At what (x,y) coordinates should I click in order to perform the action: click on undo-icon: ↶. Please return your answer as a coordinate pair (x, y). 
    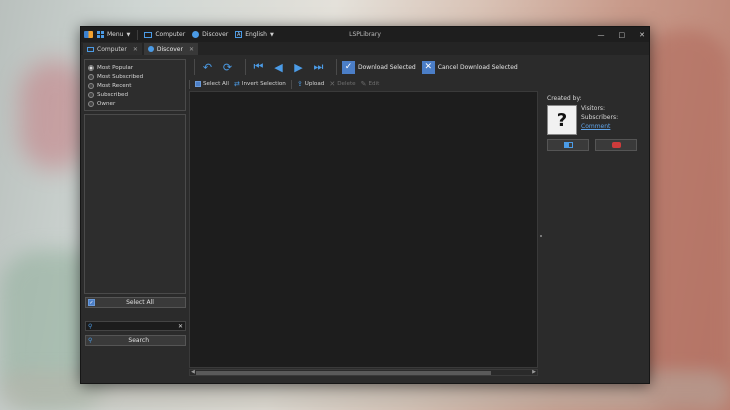
    Looking at the image, I should click on (207, 67).